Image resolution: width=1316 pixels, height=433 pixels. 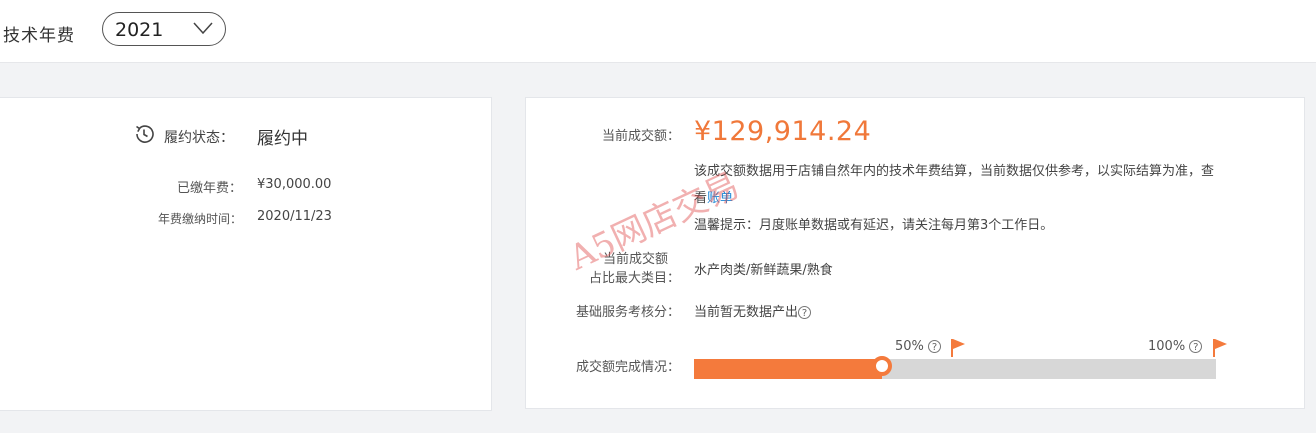 I want to click on current-amount-label: 当前成交额：, so click(x=640, y=136).